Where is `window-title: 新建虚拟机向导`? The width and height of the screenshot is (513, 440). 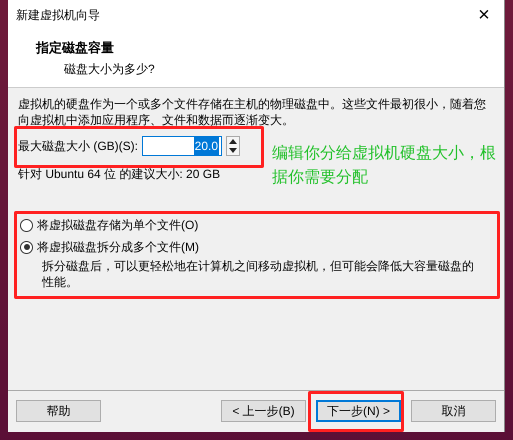 window-title: 新建虚拟机向导 is located at coordinates (58, 15).